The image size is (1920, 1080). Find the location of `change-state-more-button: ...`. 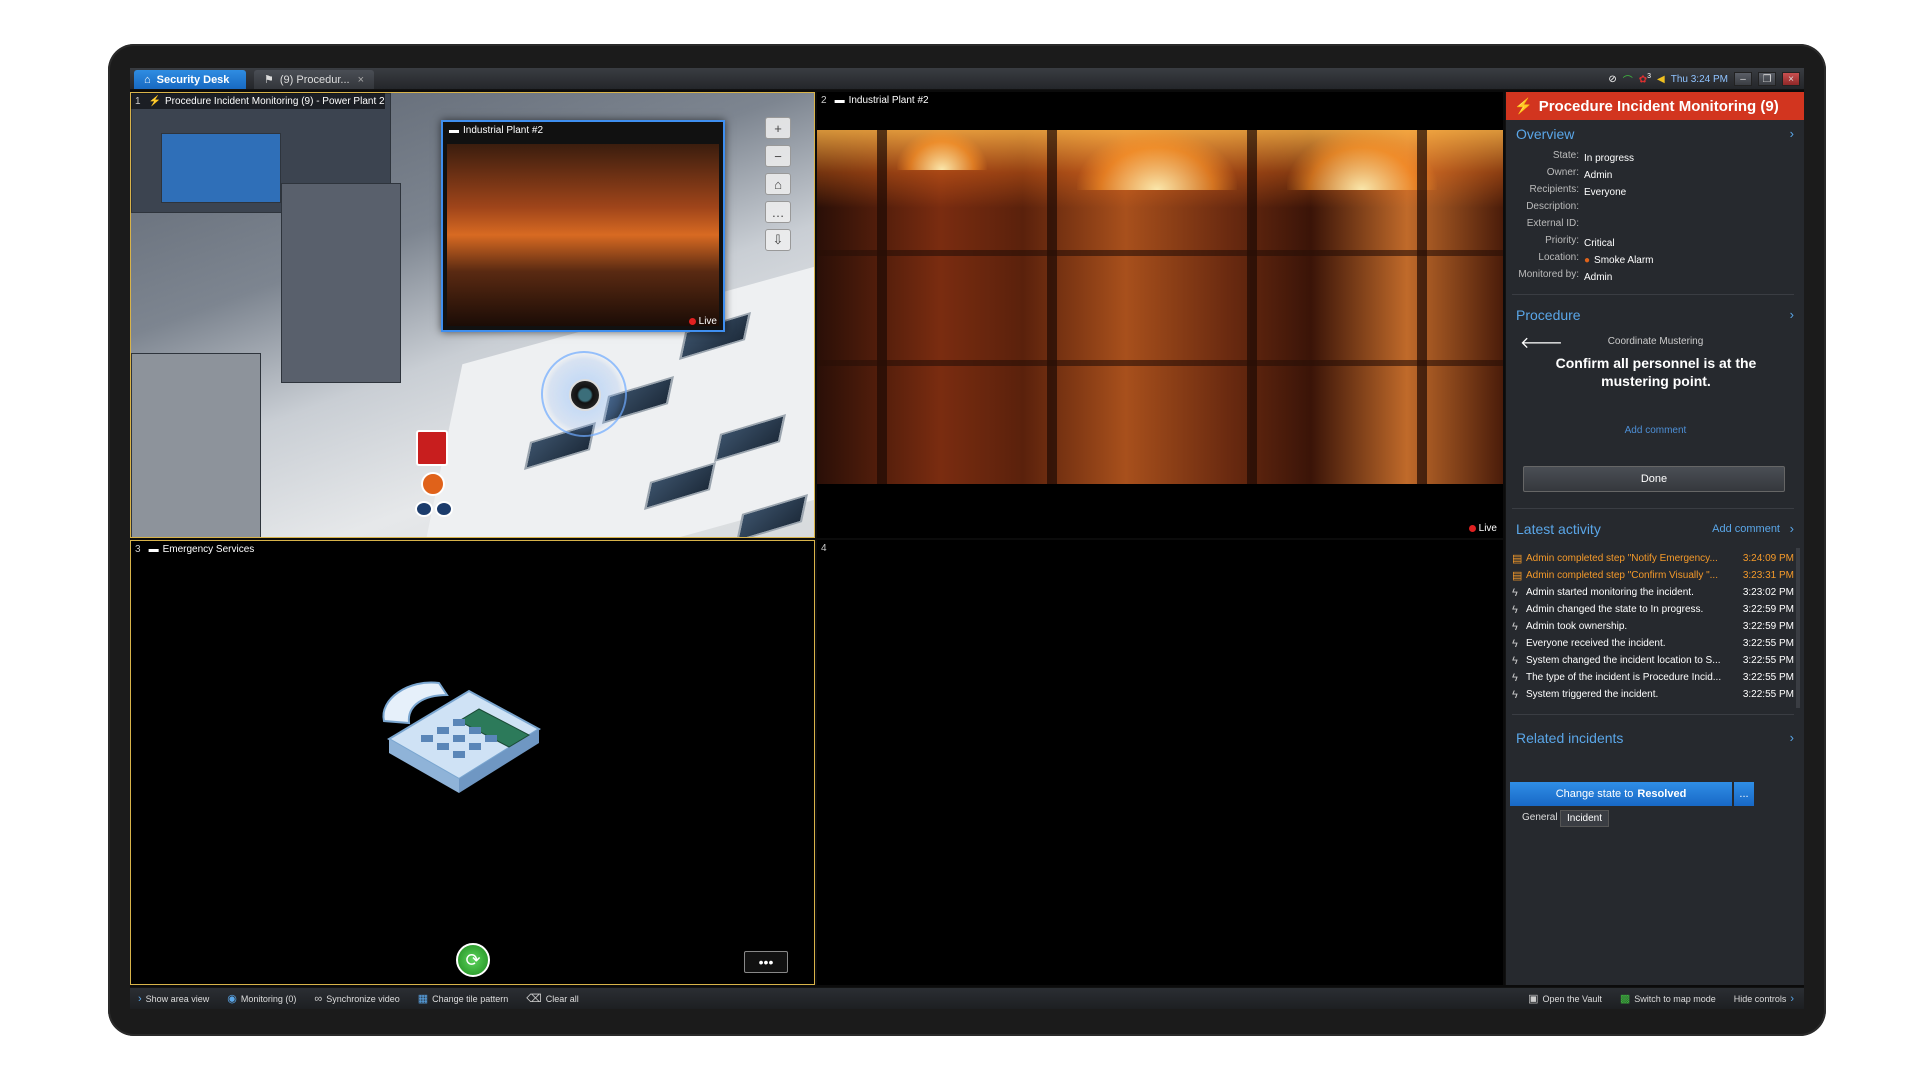

change-state-more-button: ... is located at coordinates (1744, 794).